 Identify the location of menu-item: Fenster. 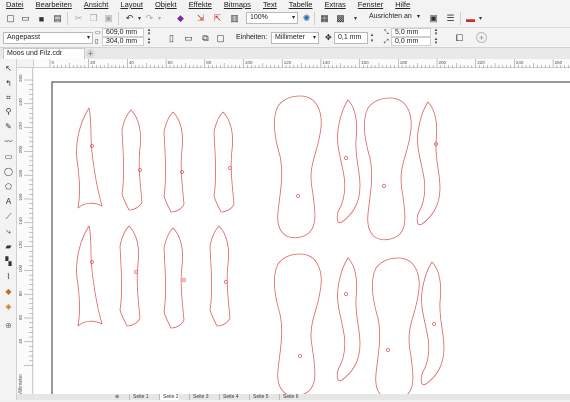
(370, 4).